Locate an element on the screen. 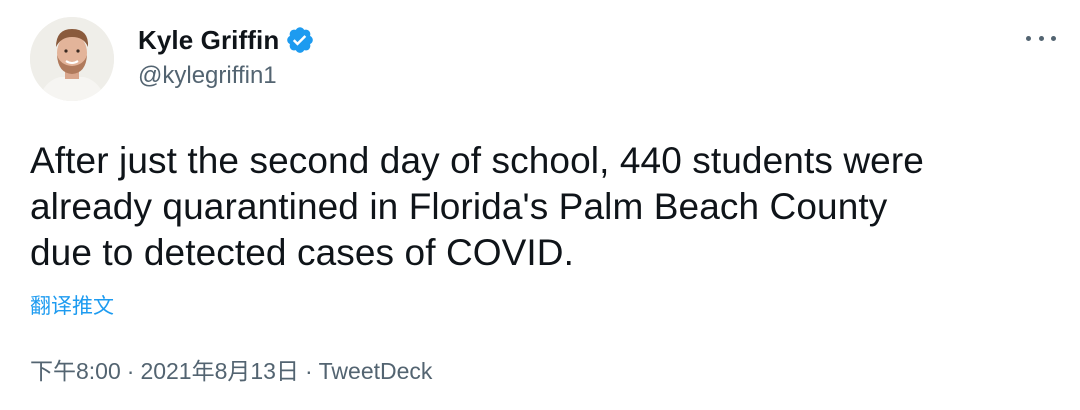 The height and width of the screenshot is (410, 1080). verified-badge-icon is located at coordinates (300, 40).